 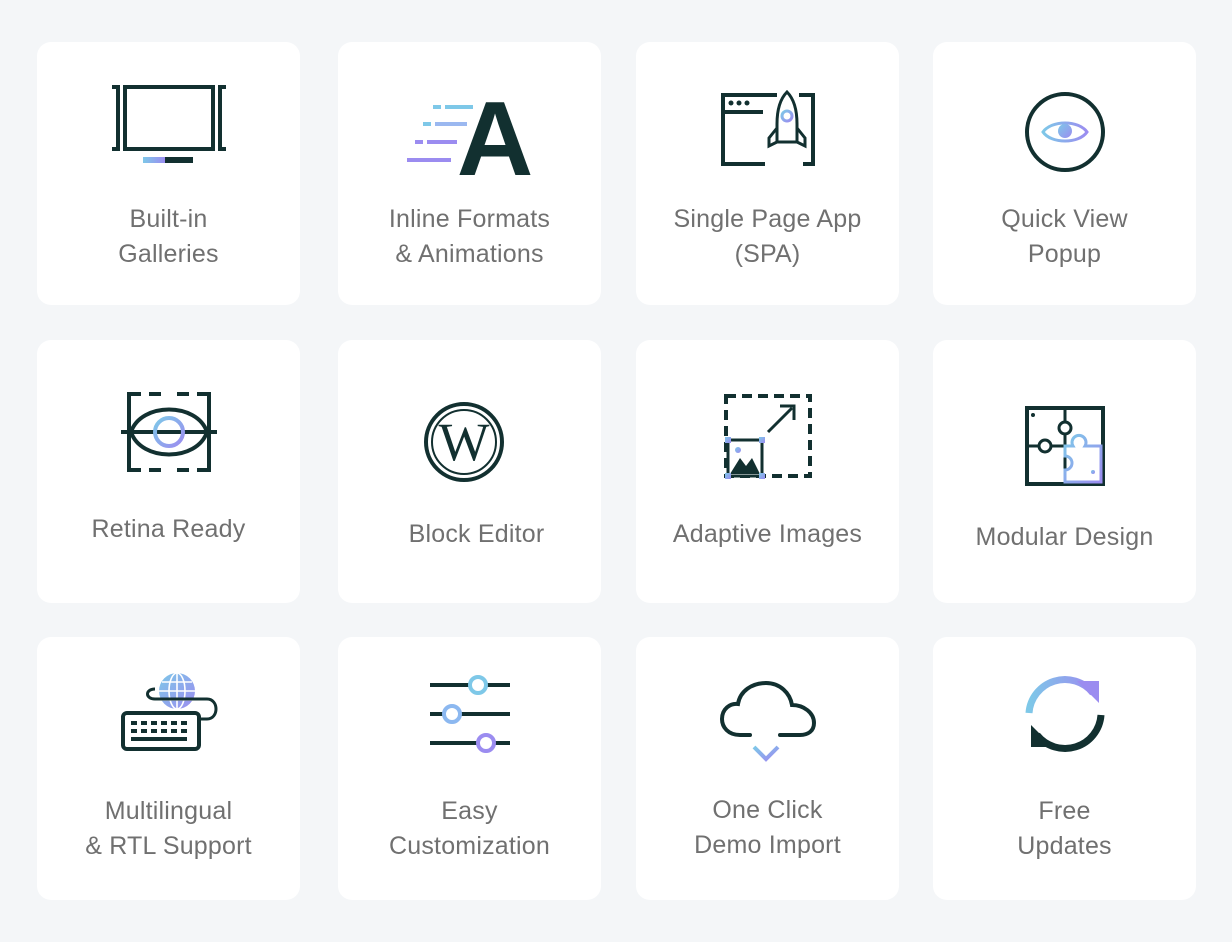 I want to click on retina-eye-icon, so click(x=168, y=432).